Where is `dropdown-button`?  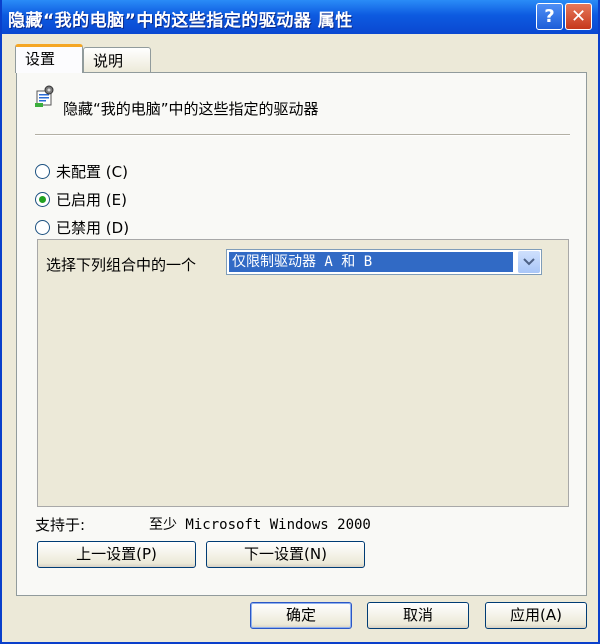
dropdown-button is located at coordinates (529, 262).